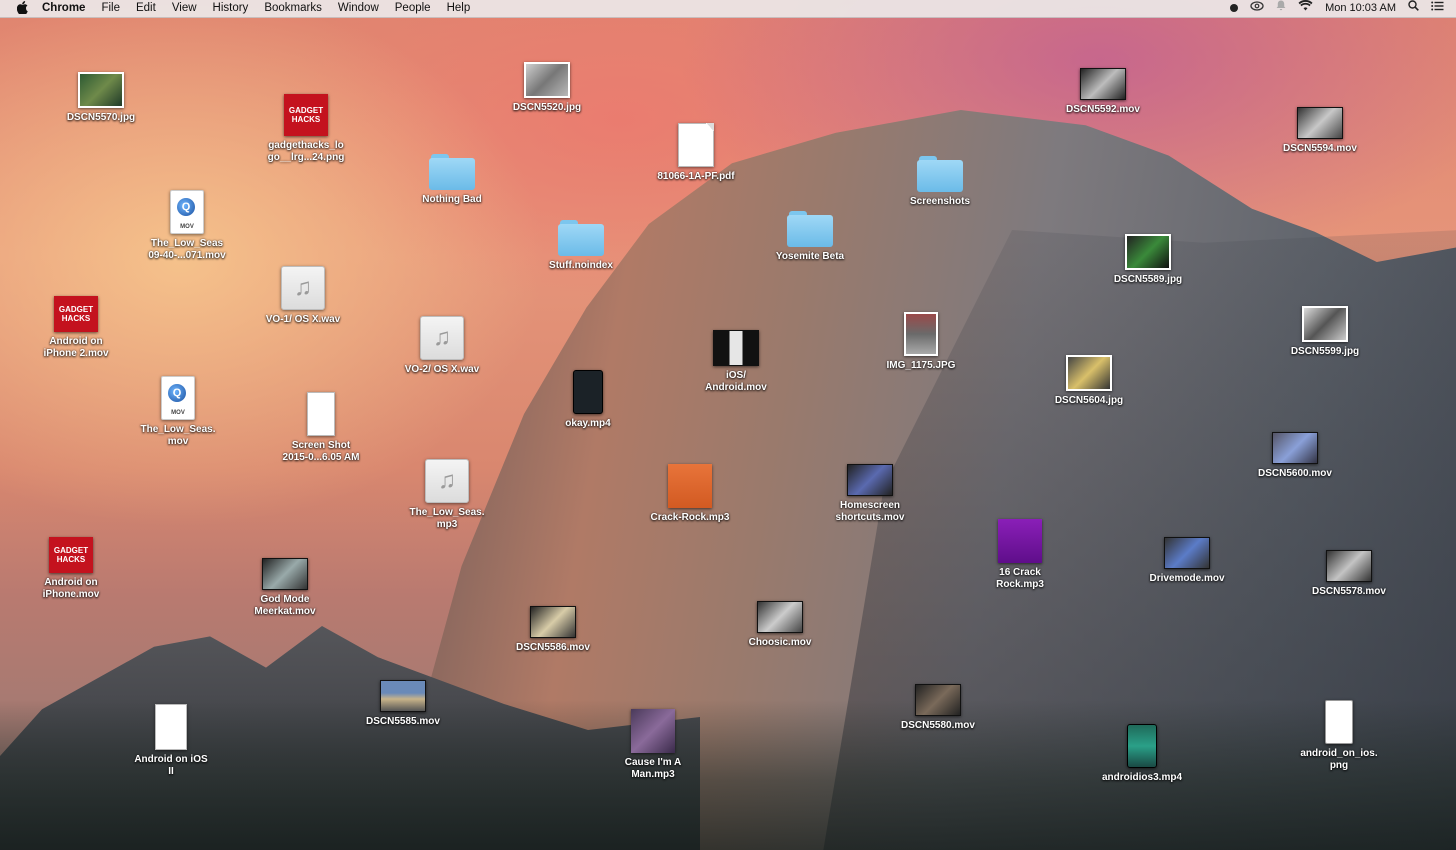 Image resolution: width=1456 pixels, height=850 pixels. Describe the element at coordinates (184, 8) in the screenshot. I see `menu-view: View` at that location.